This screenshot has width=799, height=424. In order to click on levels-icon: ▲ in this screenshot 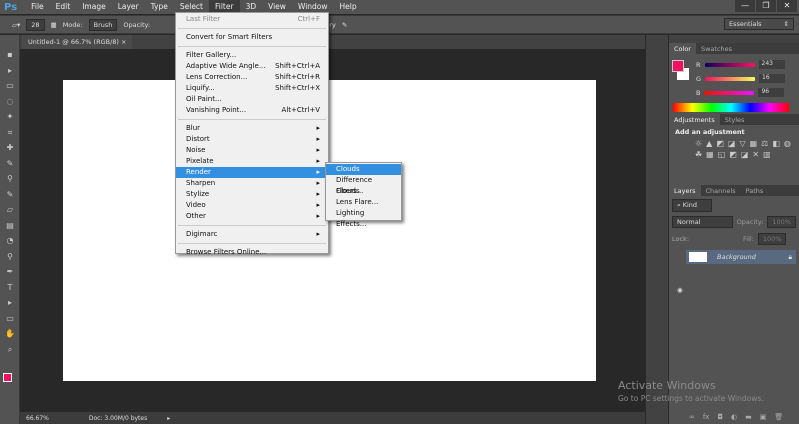, I will do `click(709, 143)`.